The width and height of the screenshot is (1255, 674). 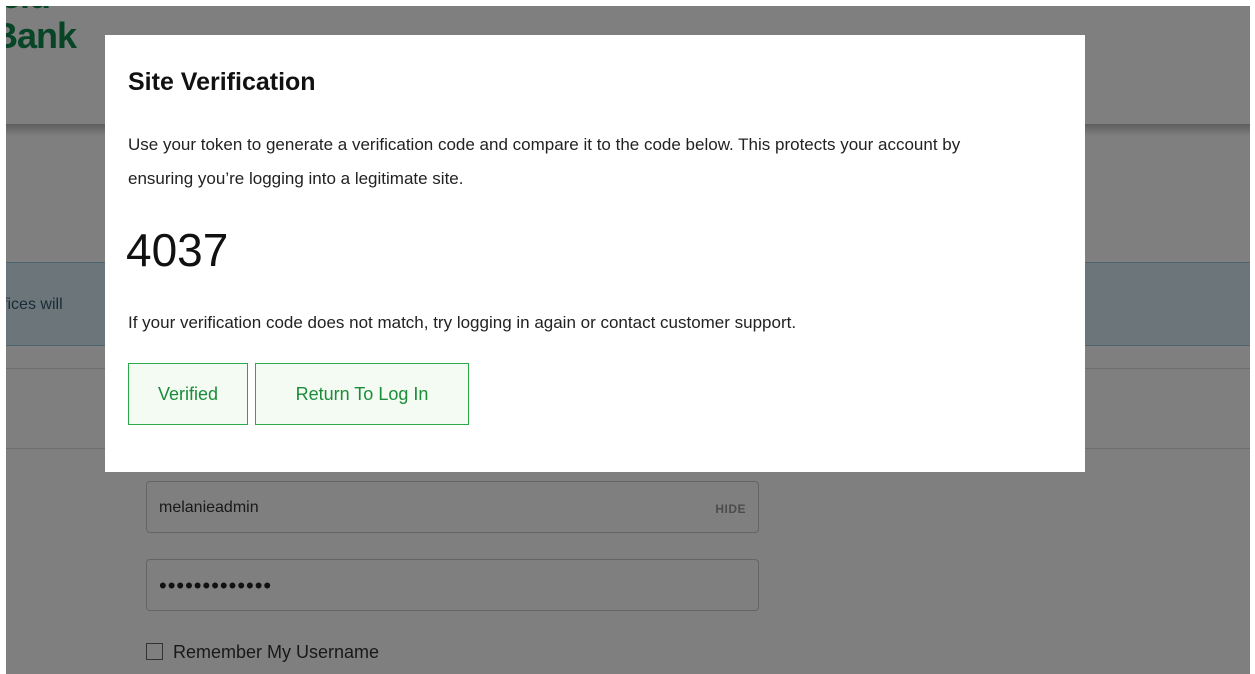 What do you see at coordinates (627, 3) in the screenshot?
I see `window-edge-top` at bounding box center [627, 3].